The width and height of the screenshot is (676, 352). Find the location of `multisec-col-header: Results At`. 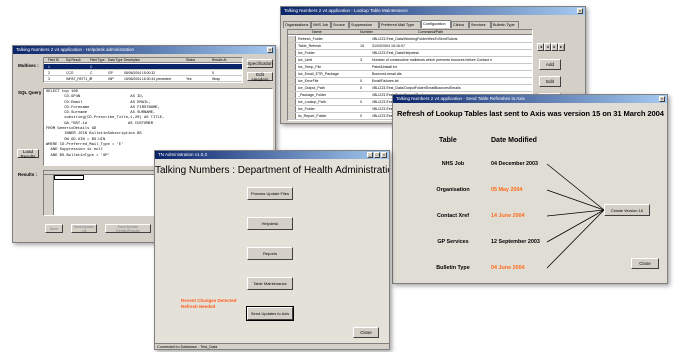

multisec-col-header: Results At is located at coordinates (219, 60).